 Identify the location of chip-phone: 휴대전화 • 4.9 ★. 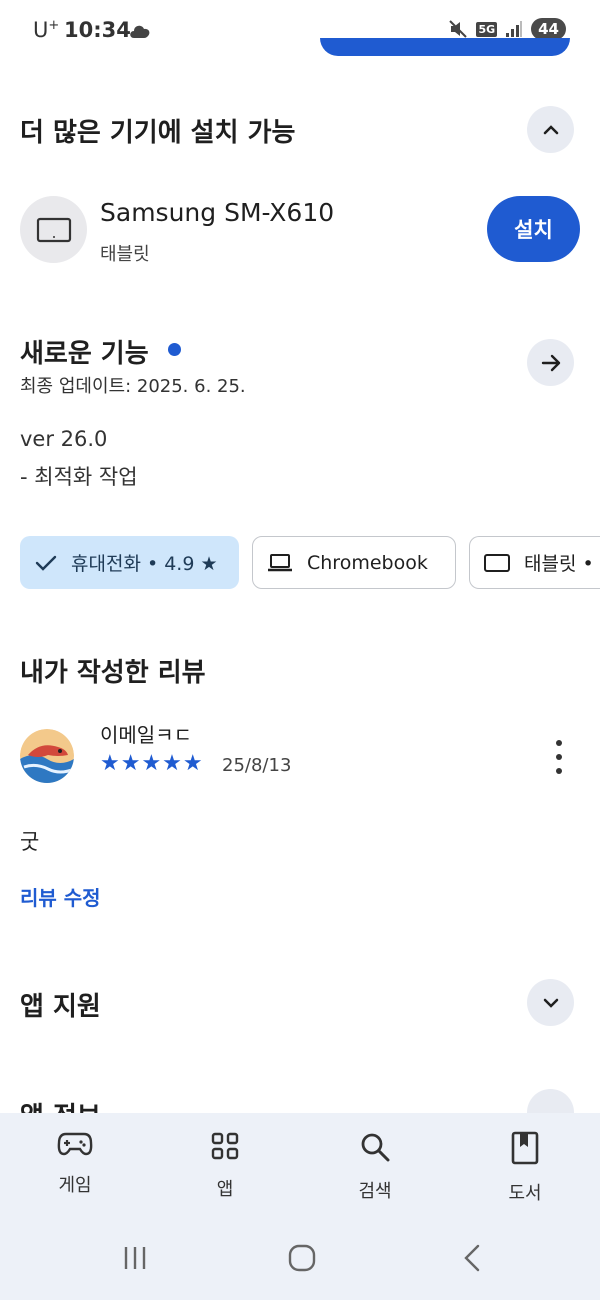
(129, 562).